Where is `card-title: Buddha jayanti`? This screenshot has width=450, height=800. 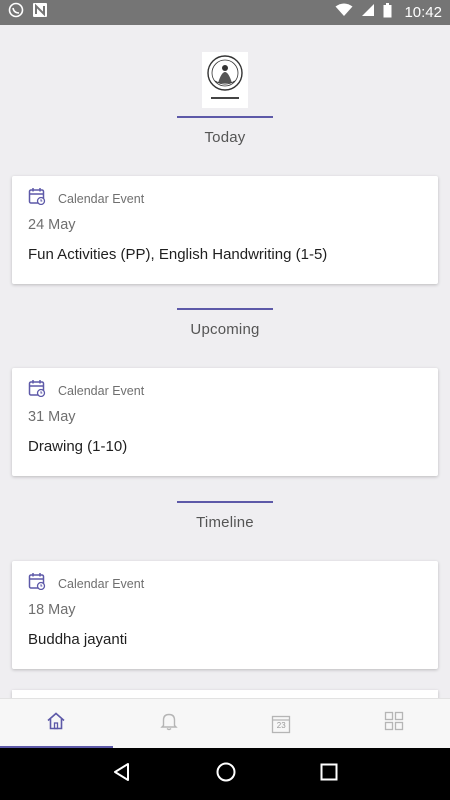
card-title: Buddha jayanti is located at coordinates (78, 639).